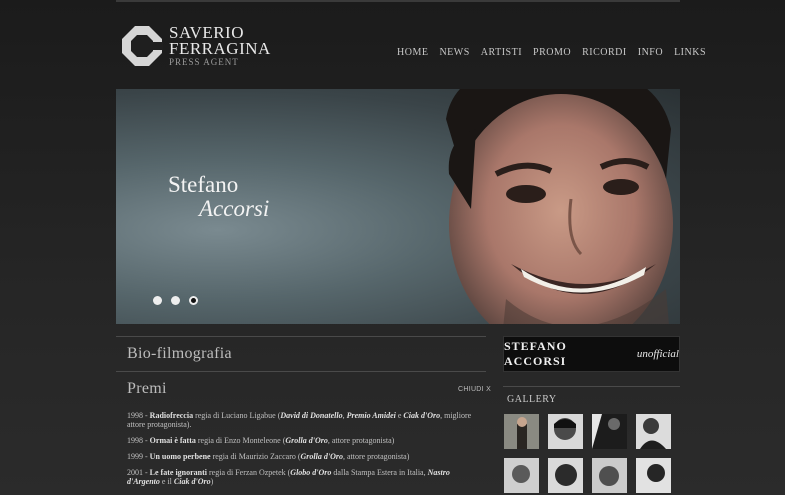  Describe the element at coordinates (166, 481) in the screenshot. I see `award-text: e il` at that location.